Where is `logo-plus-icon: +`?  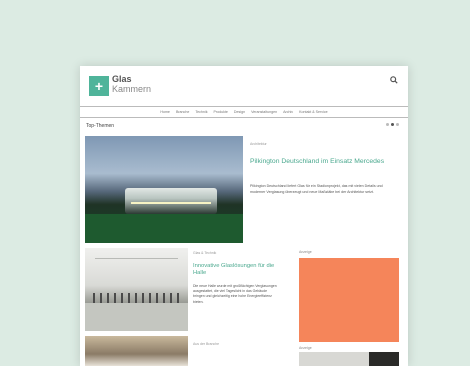 logo-plus-icon: + is located at coordinates (99, 86).